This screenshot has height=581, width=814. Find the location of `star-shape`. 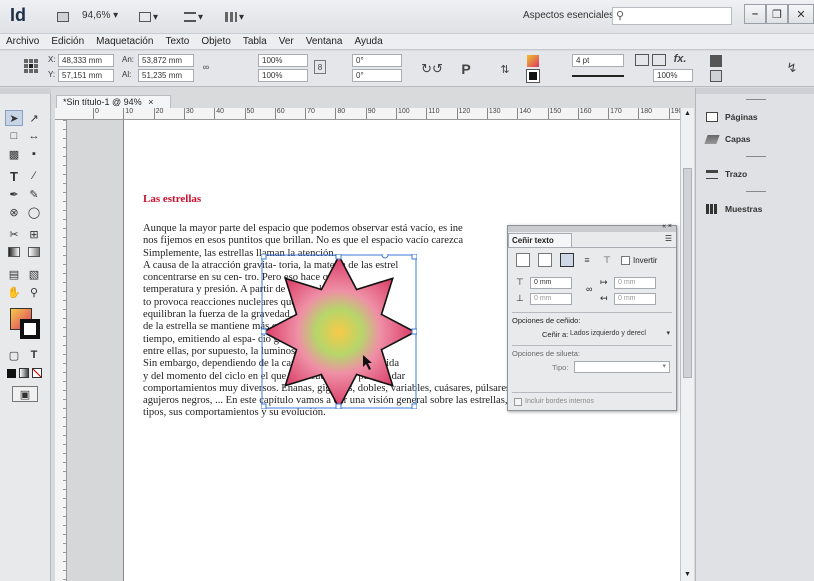

star-shape is located at coordinates (339, 332).